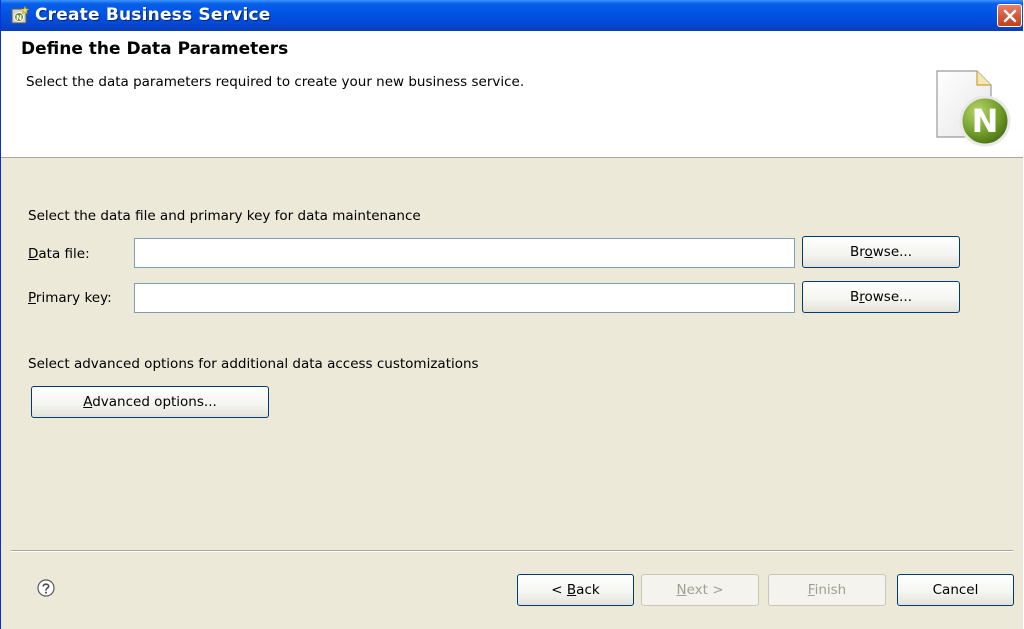 This screenshot has height=629, width=1024. Describe the element at coordinates (464, 298) in the screenshot. I see `primary-key-input` at that location.